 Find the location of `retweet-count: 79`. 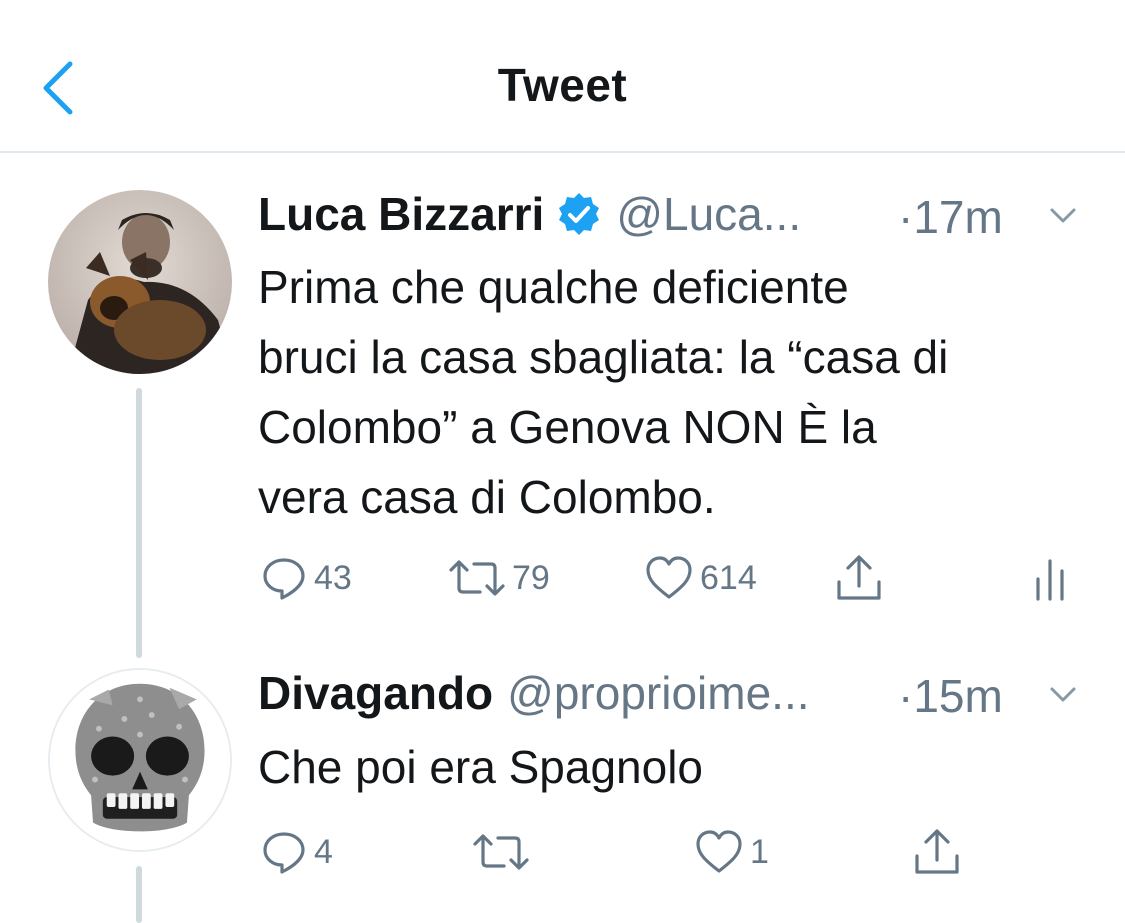

retweet-count: 79 is located at coordinates (531, 577).